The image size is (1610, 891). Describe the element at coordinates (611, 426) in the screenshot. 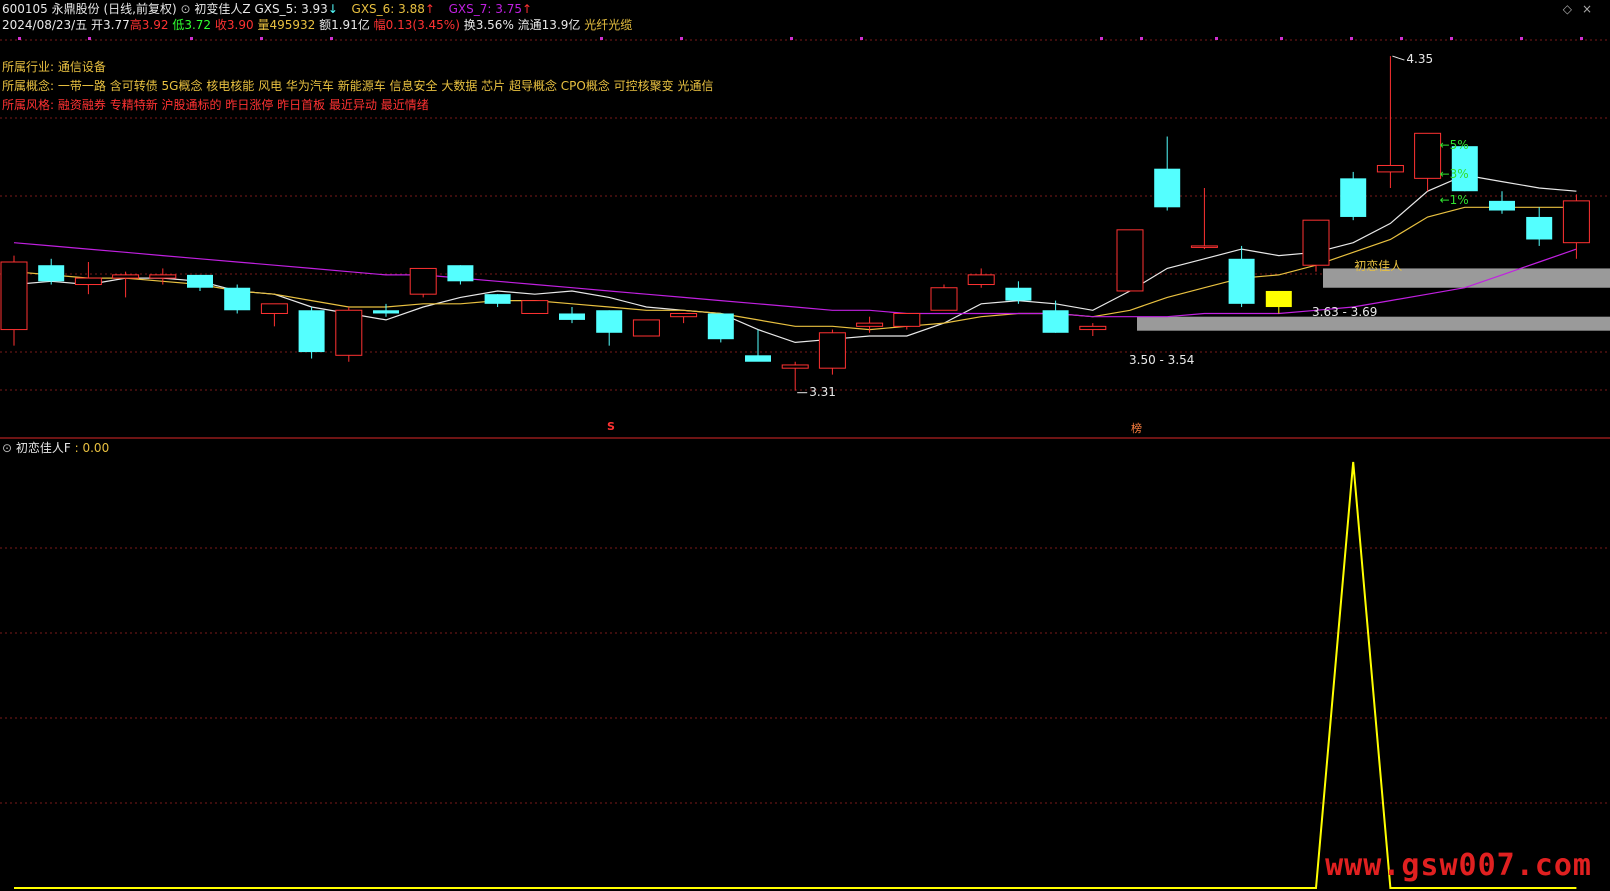

I see `s-marker: S` at that location.